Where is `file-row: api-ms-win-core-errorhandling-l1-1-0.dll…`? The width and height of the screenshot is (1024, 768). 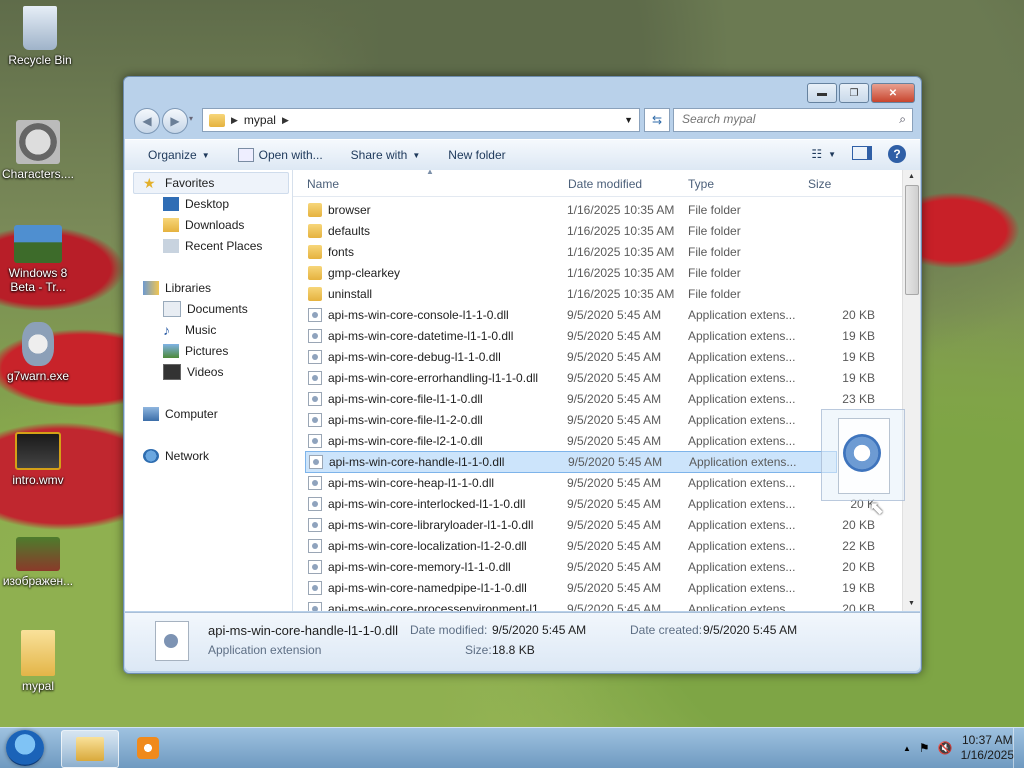
file-row: api-ms-win-core-errorhandling-l1-1-0.dll… is located at coordinates (590, 378).